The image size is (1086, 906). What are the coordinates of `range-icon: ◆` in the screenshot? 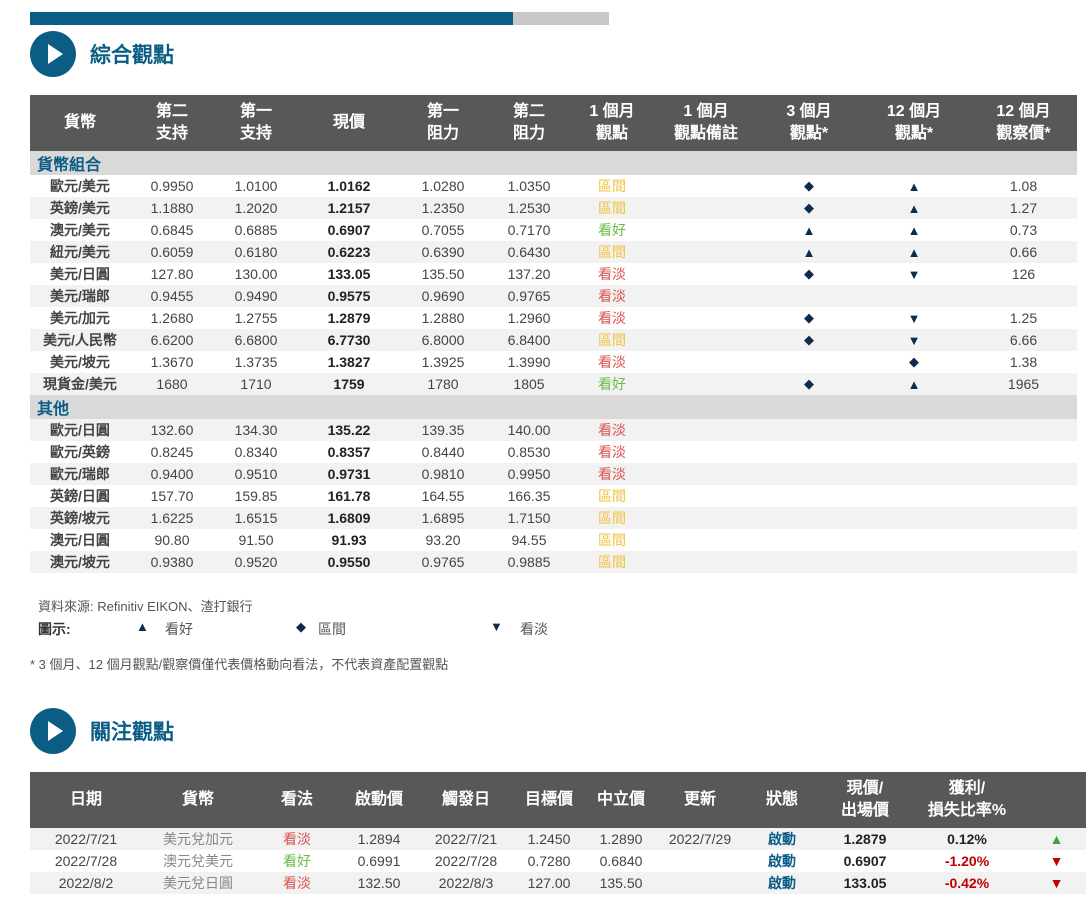 It's located at (301, 626).